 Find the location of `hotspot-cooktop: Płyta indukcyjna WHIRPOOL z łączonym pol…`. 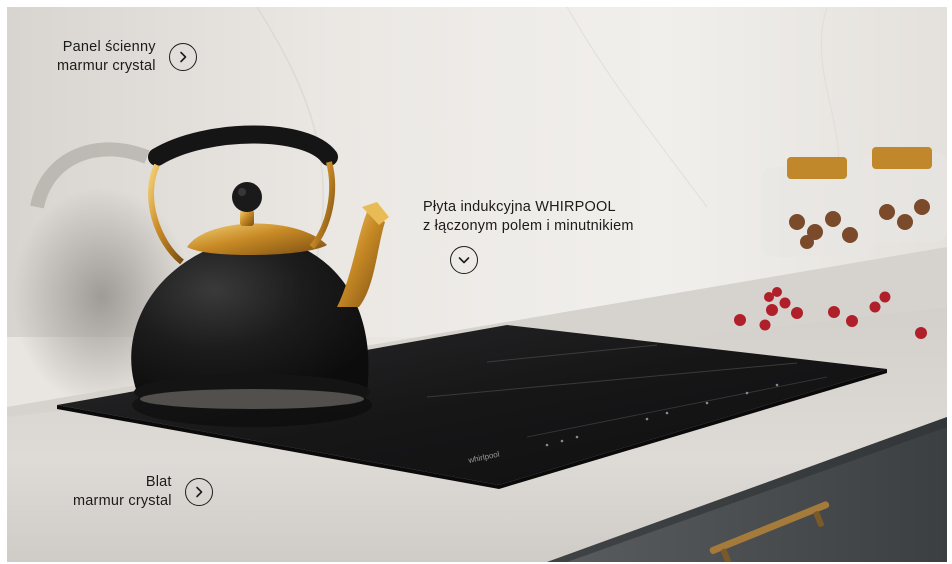

hotspot-cooktop: Płyta indukcyjna WHIRPOOL z łączonym pol… is located at coordinates (528, 236).